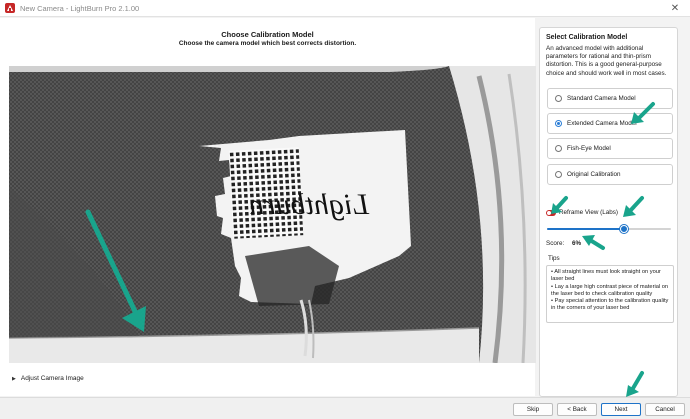  What do you see at coordinates (589, 212) in the screenshot?
I see `reframe-view-label: Reframe View (Labs)` at bounding box center [589, 212].